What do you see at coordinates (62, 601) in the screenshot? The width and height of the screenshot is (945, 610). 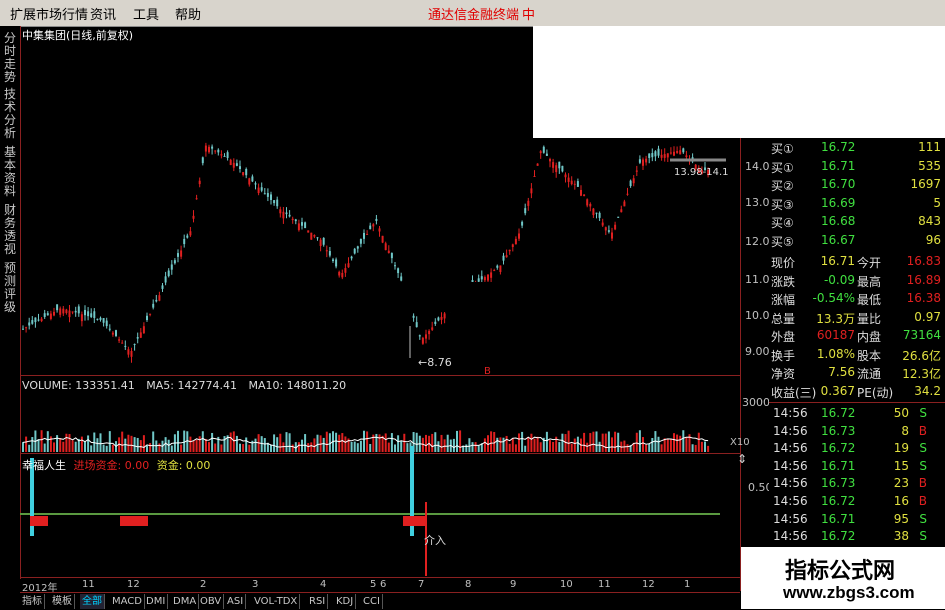 I see `tab-: 模板` at bounding box center [62, 601].